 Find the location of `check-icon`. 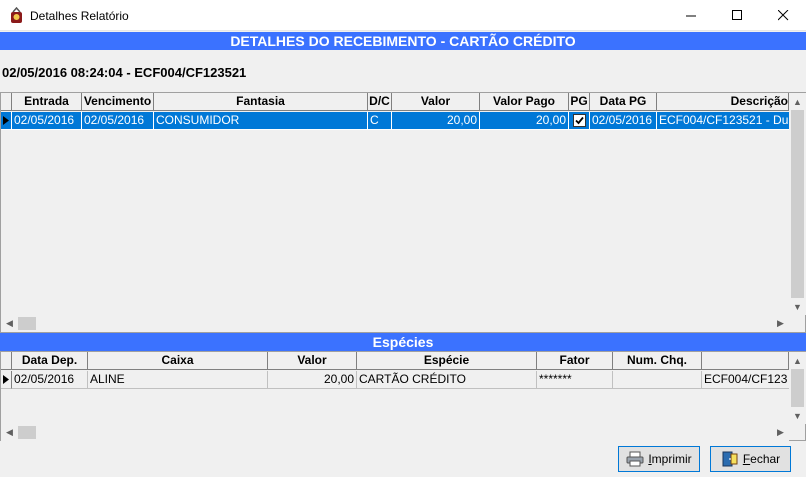

check-icon is located at coordinates (579, 120).